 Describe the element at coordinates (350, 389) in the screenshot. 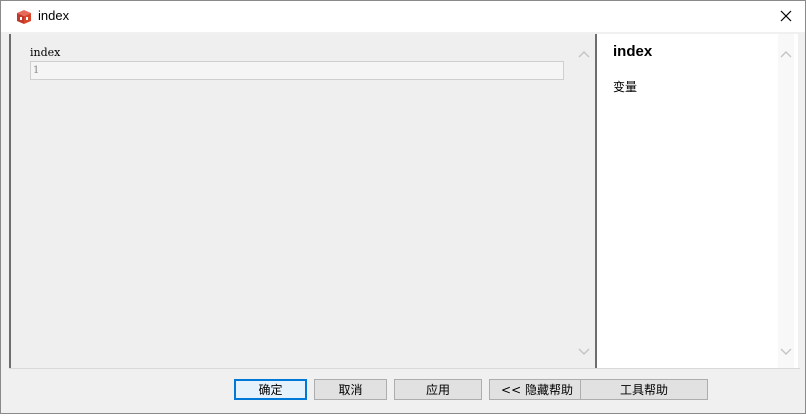

I see `cancel-button: 取消` at that location.